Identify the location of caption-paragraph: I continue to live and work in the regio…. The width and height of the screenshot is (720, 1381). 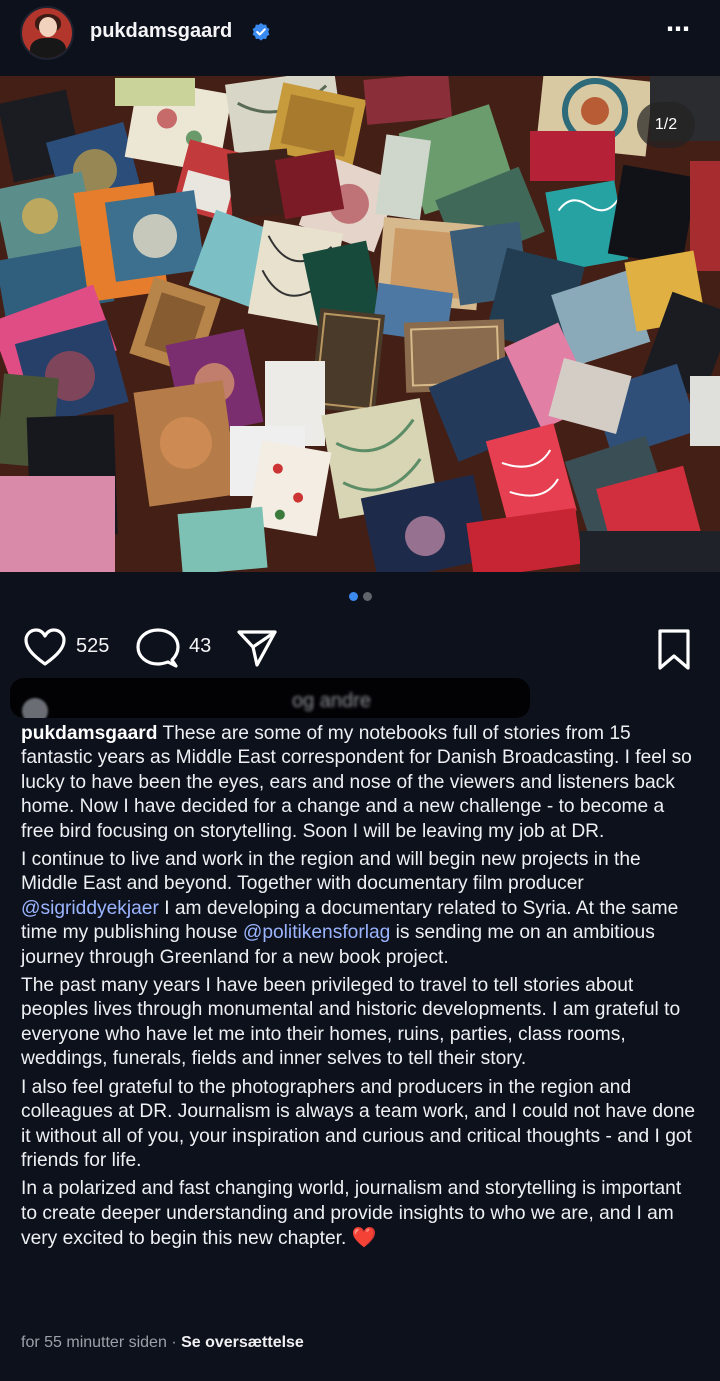
(361, 909).